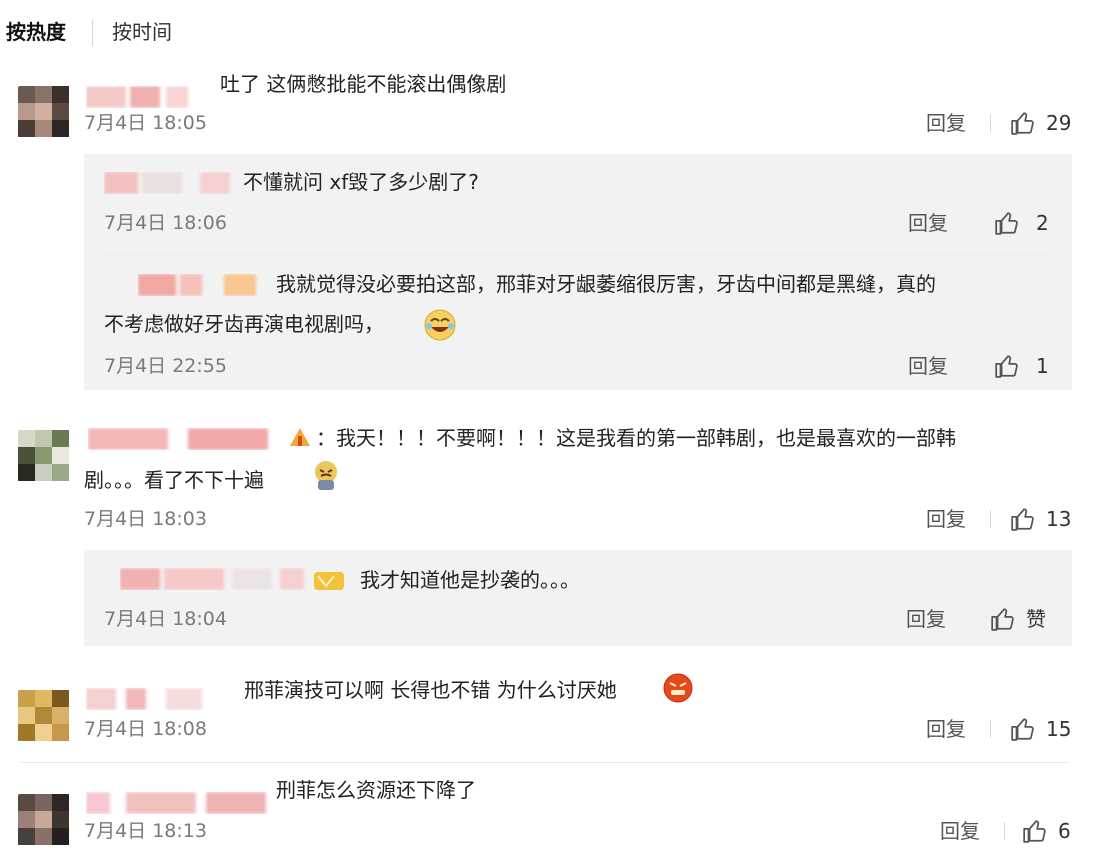 The height and width of the screenshot is (852, 1108). I want to click on reply-time: 7月4日 18:04, so click(165, 619).